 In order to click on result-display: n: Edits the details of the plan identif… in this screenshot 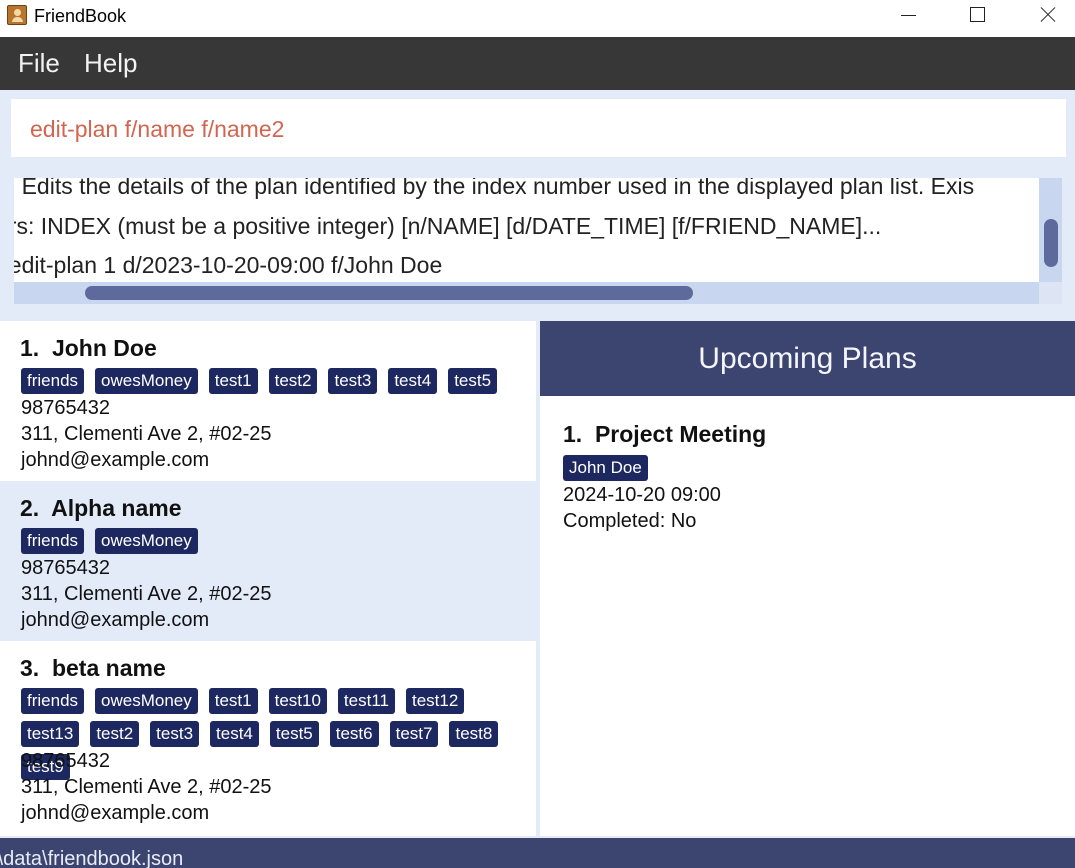, I will do `click(538, 241)`.